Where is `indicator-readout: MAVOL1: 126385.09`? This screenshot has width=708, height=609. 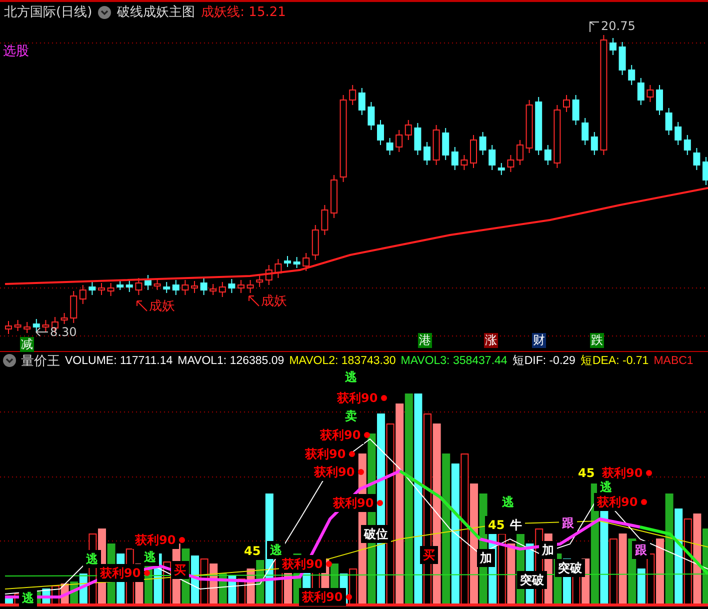 indicator-readout: MAVOL1: 126385.09 is located at coordinates (231, 360).